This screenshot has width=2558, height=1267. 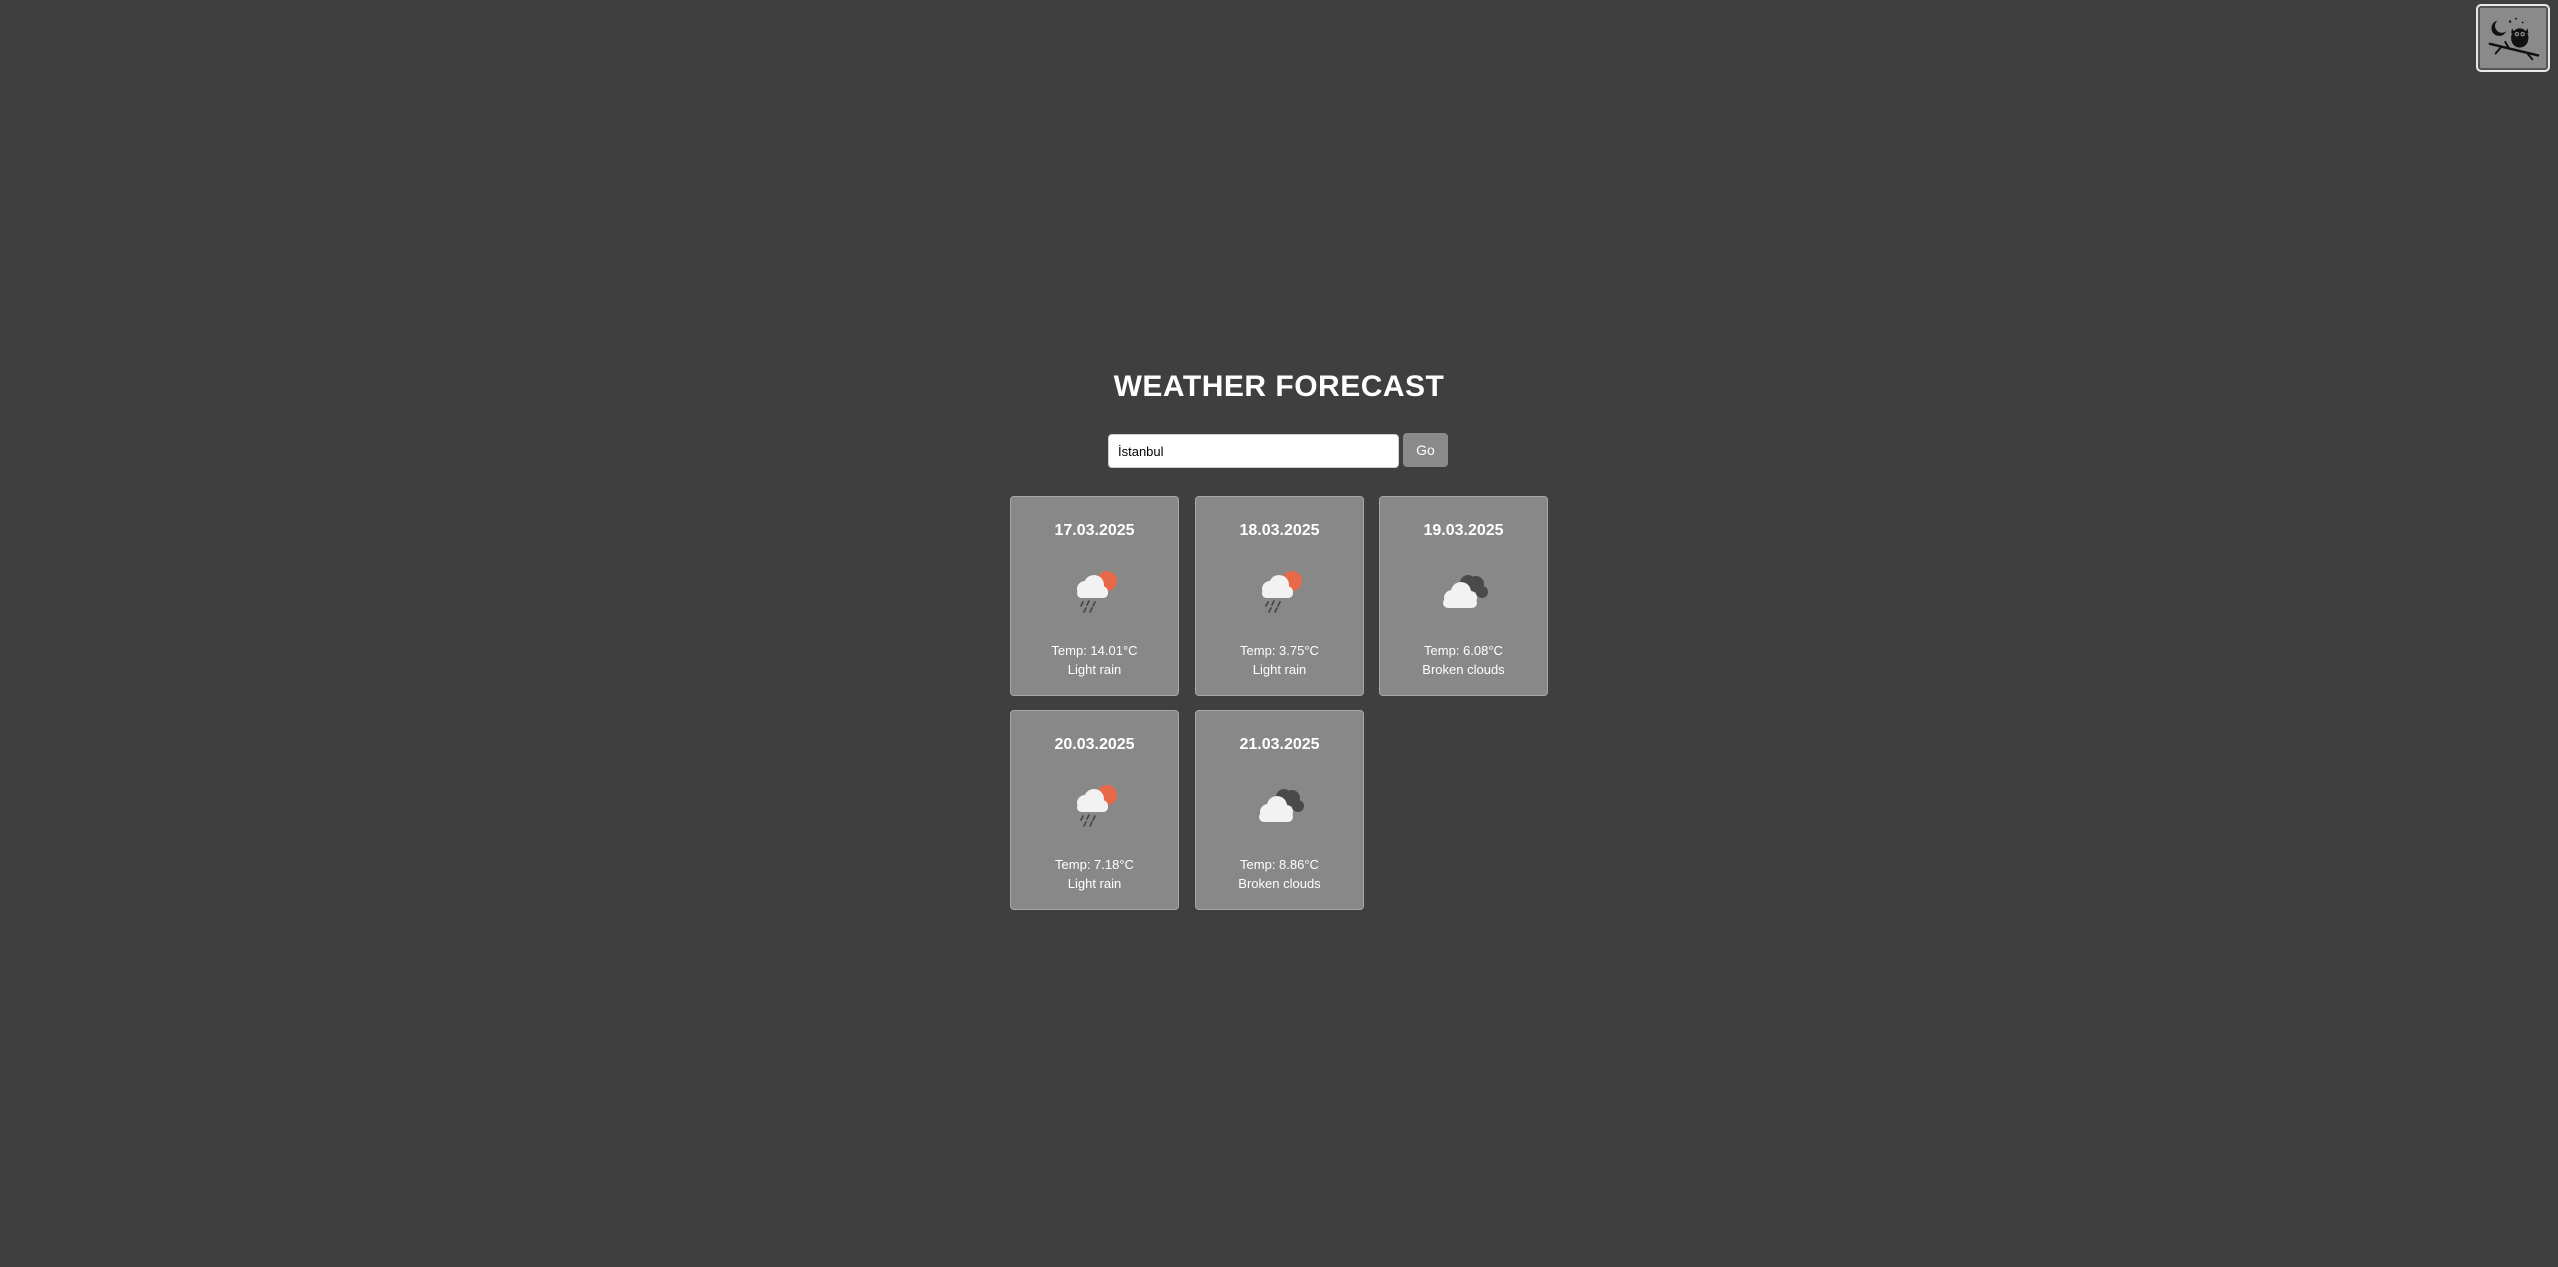 I want to click on forecast-date: 17.03.2025, so click(x=1094, y=530).